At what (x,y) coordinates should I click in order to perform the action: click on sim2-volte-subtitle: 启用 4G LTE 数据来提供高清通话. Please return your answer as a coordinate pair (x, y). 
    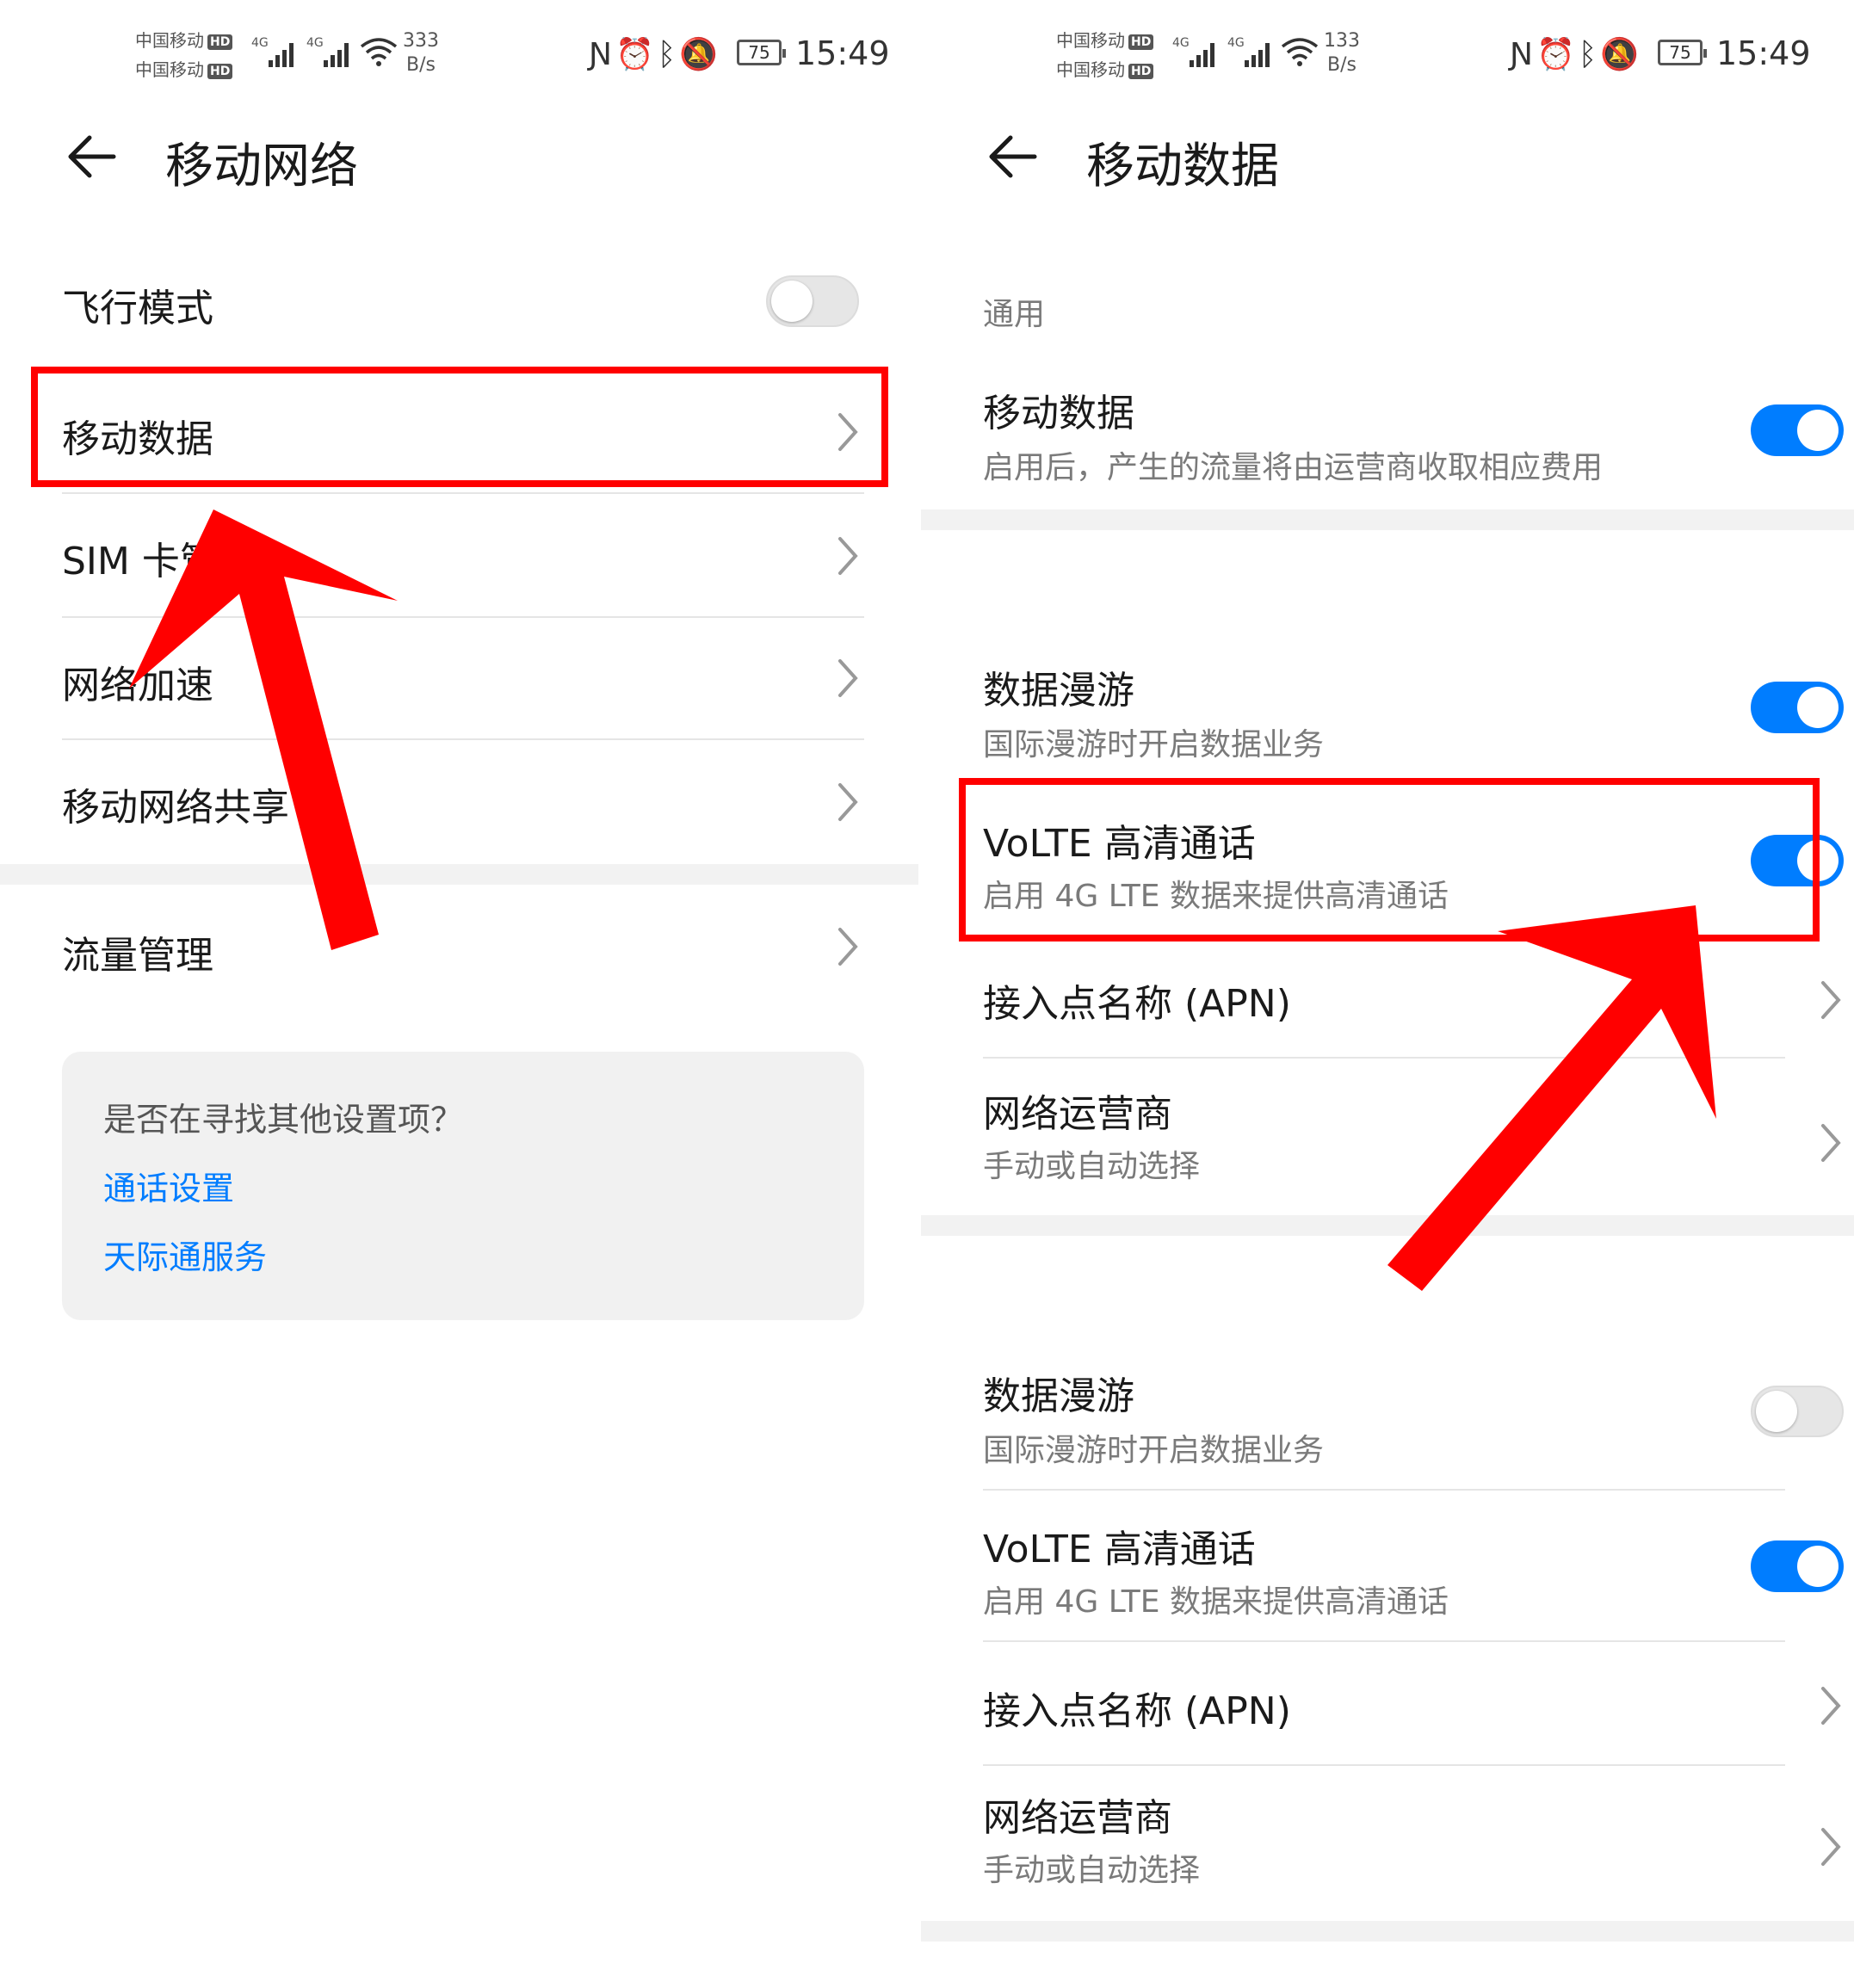
    Looking at the image, I should click on (1216, 1602).